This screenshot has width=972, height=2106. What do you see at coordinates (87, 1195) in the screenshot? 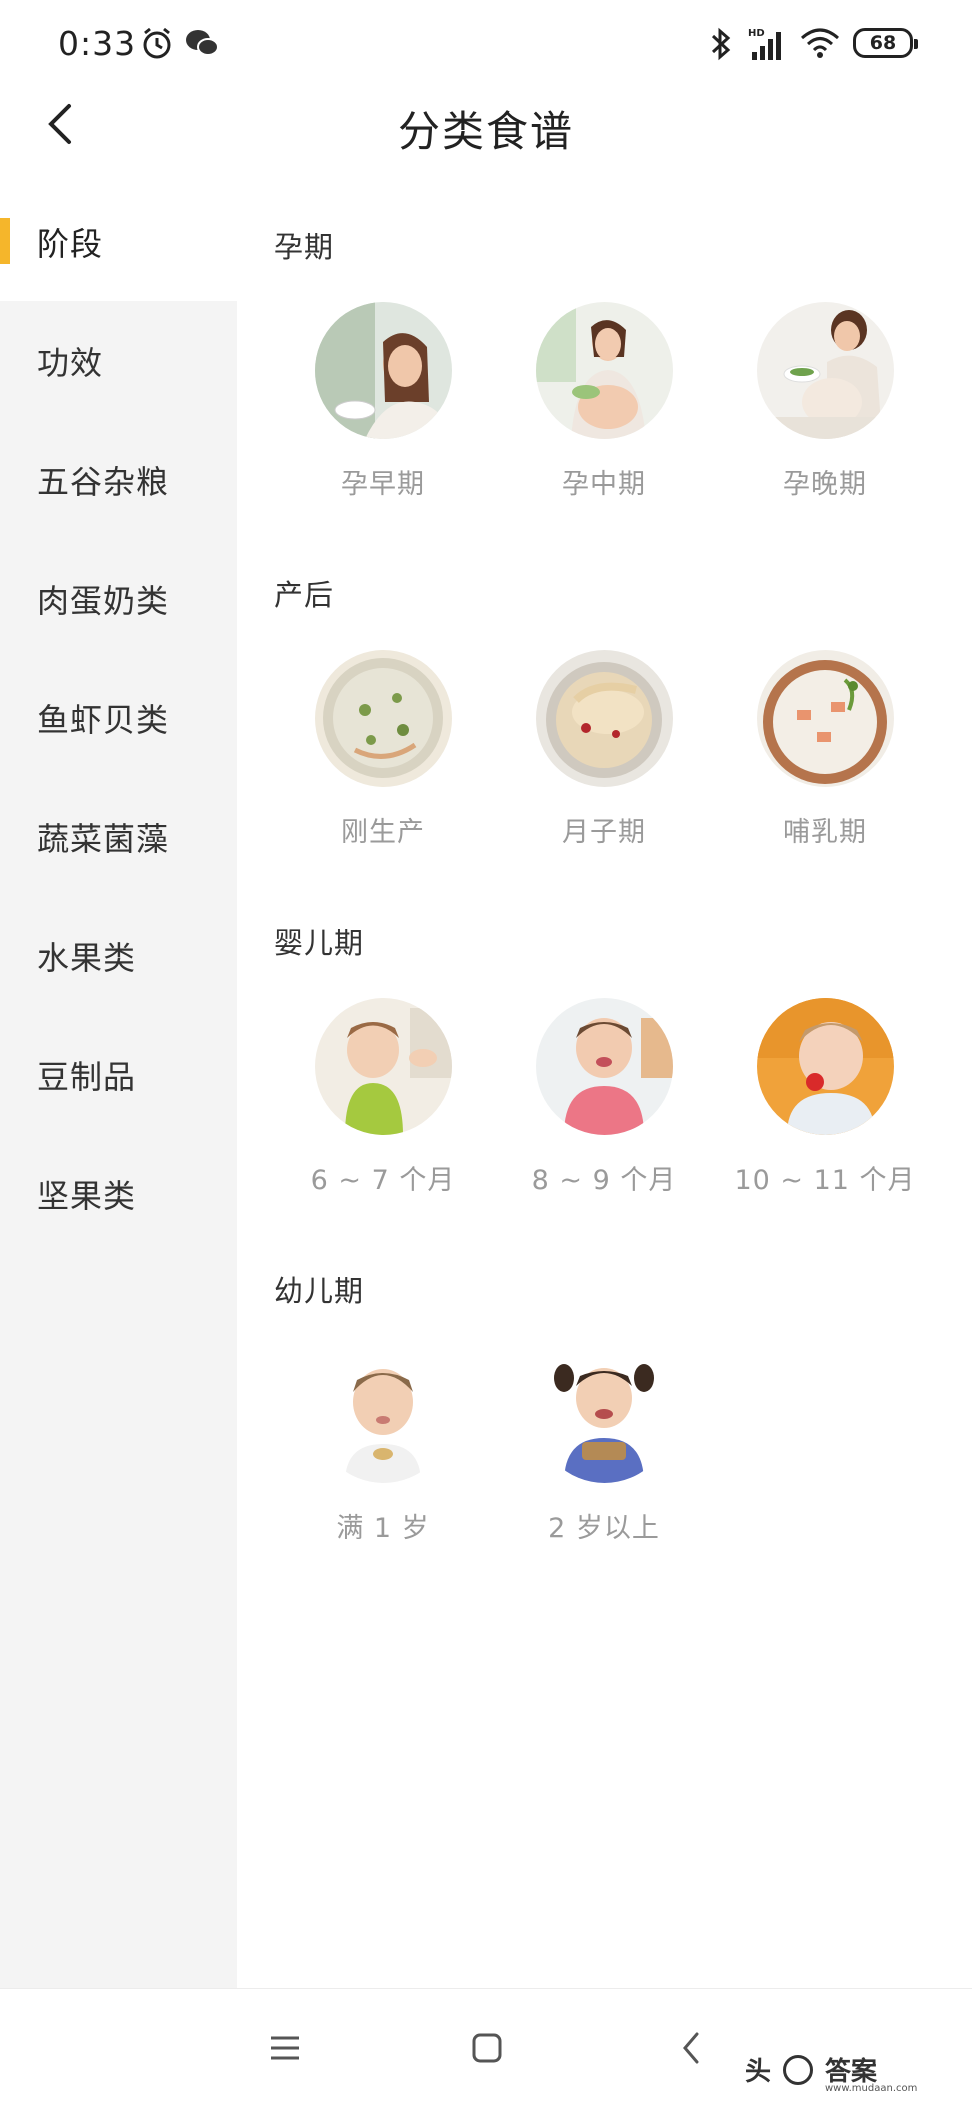
I see `sidebar-item-label: 坚果类` at bounding box center [87, 1195].